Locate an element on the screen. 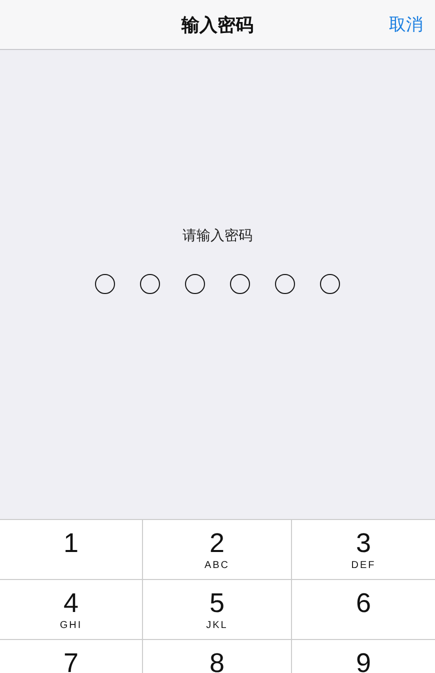  cancel-button: 取消 is located at coordinates (406, 24).